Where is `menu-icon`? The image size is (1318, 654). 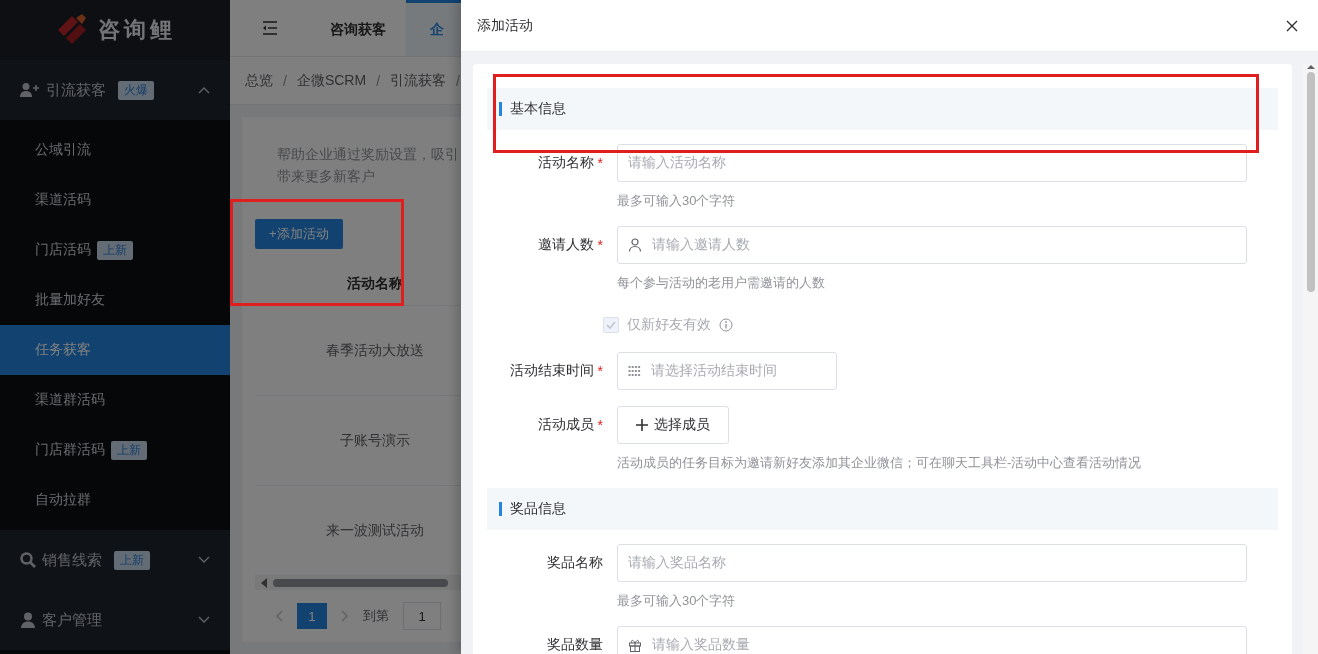 menu-icon is located at coordinates (270, 28).